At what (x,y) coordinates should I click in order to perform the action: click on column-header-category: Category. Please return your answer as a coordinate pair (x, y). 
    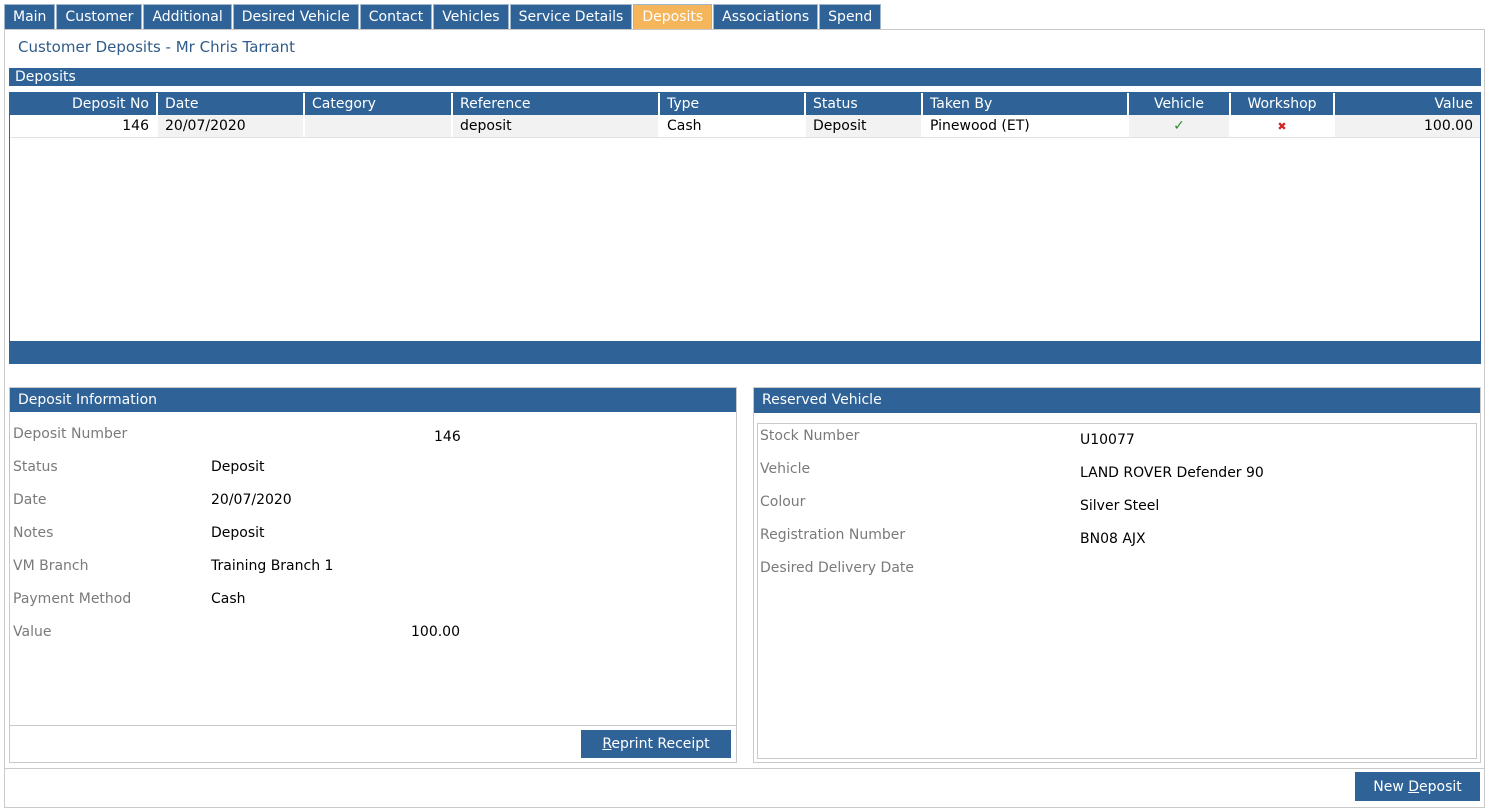
    Looking at the image, I should click on (379, 104).